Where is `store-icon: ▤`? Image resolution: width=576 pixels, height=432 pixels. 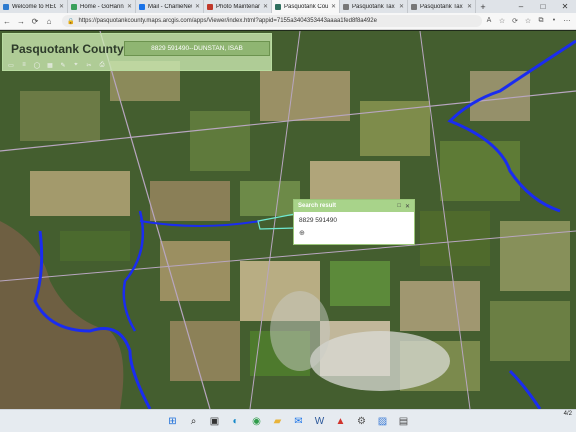
store-icon: ▤ is located at coordinates (403, 421).